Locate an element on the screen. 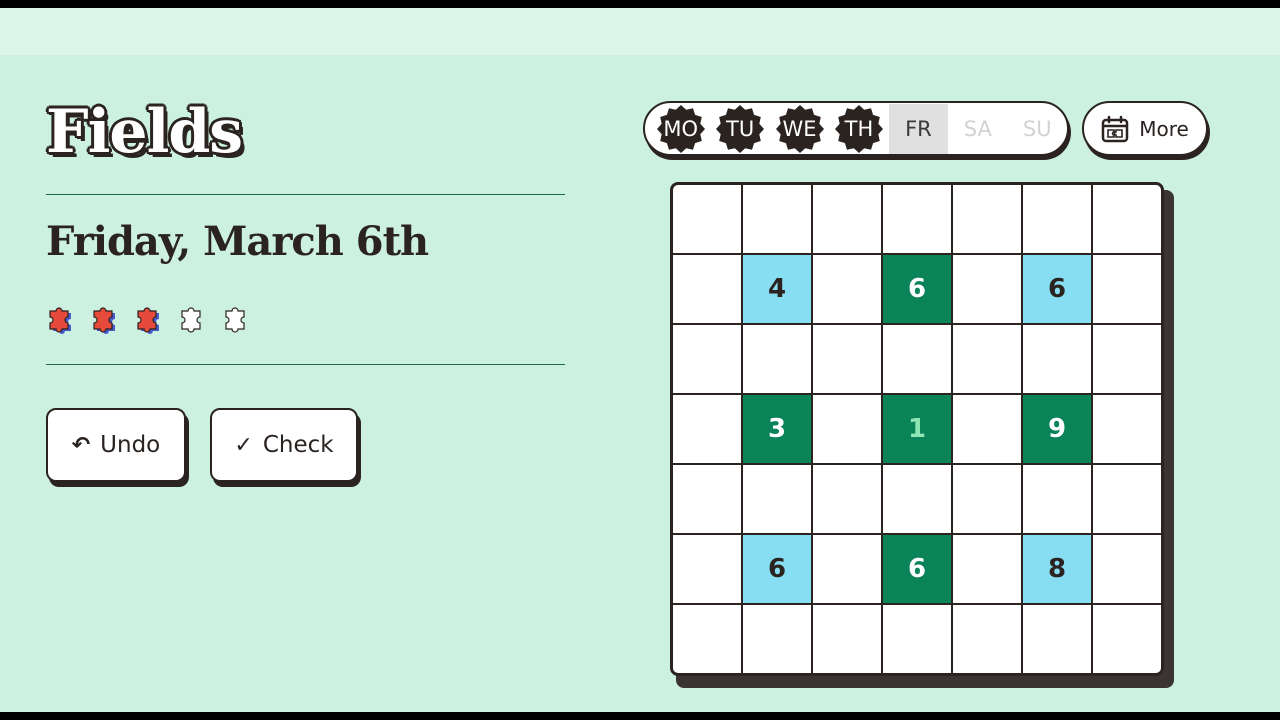 The height and width of the screenshot is (720, 1280). undo-label: Undo is located at coordinates (130, 445).